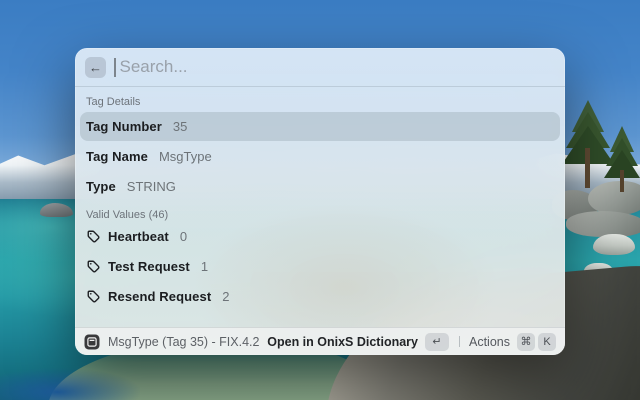 Image resolution: width=640 pixels, height=400 pixels. Describe the element at coordinates (336, 67) in the screenshot. I see `search-input` at that location.